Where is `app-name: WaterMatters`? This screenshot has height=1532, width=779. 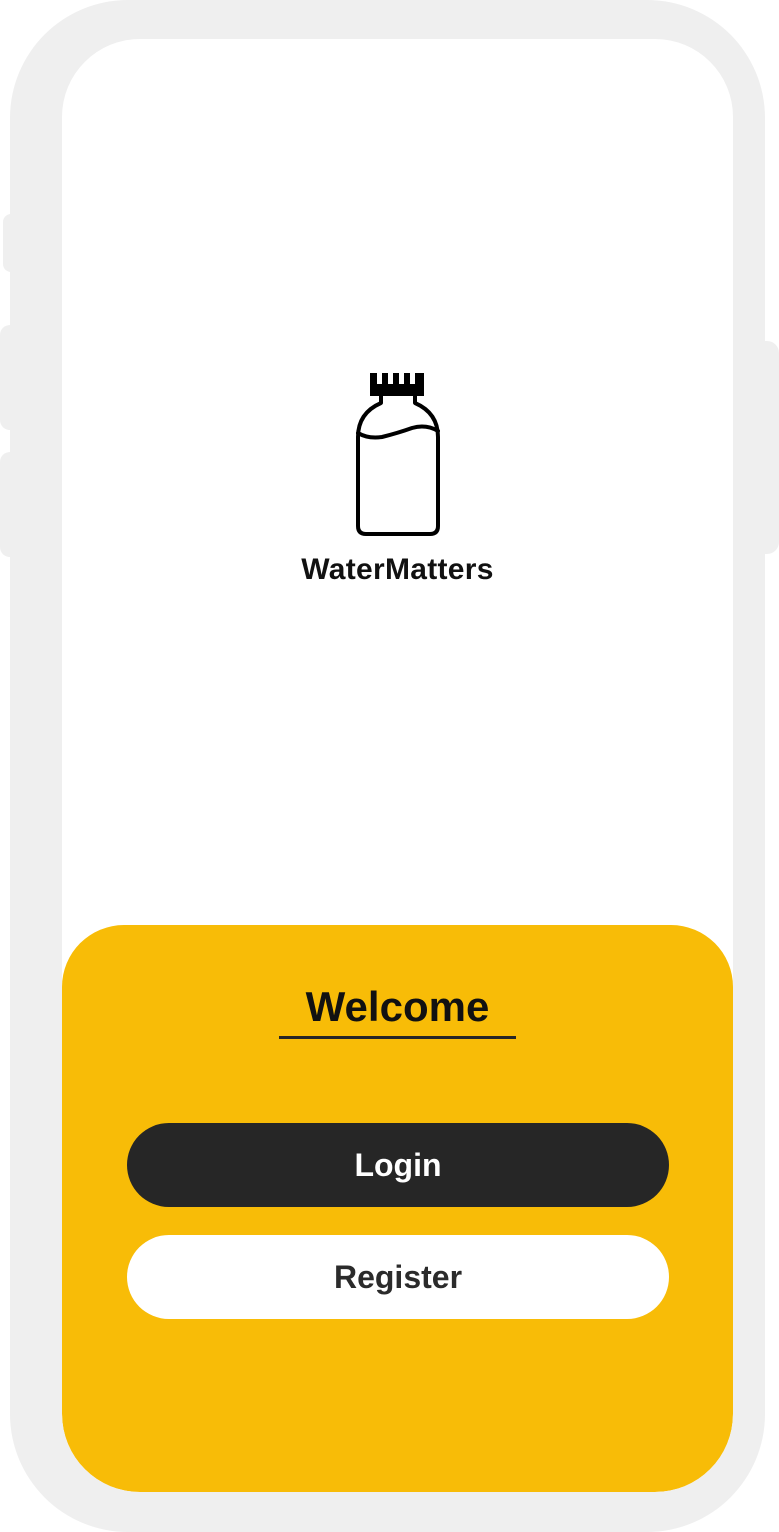 app-name: WaterMatters is located at coordinates (397, 569).